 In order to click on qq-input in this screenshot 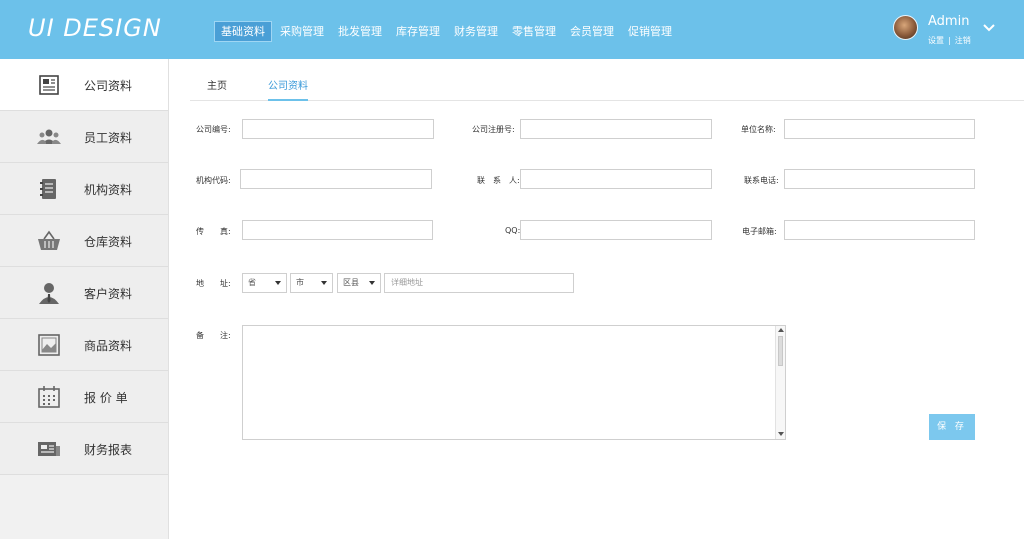, I will do `click(616, 230)`.